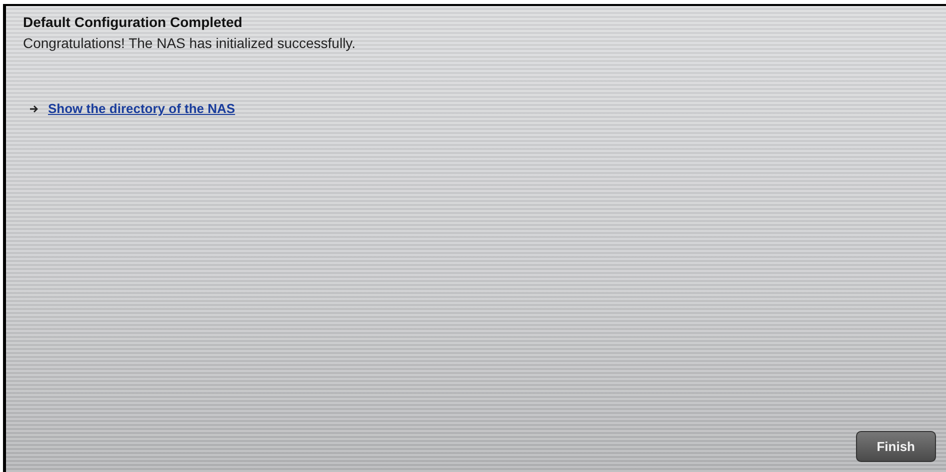  Describe the element at coordinates (133, 22) in the screenshot. I see `panel-heading: Default Configuration Completed` at that location.